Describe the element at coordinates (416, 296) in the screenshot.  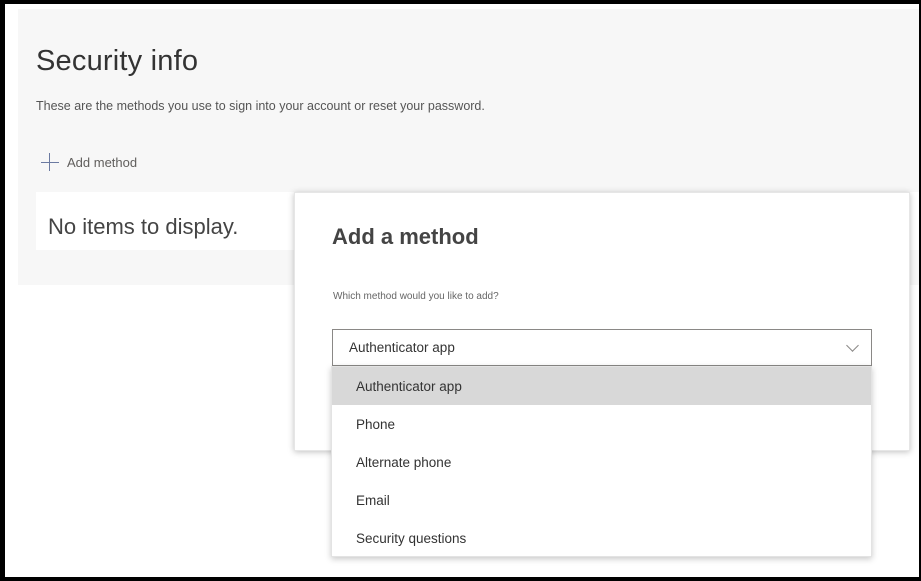
I see `method-question-label: Which method would you like to add?` at that location.